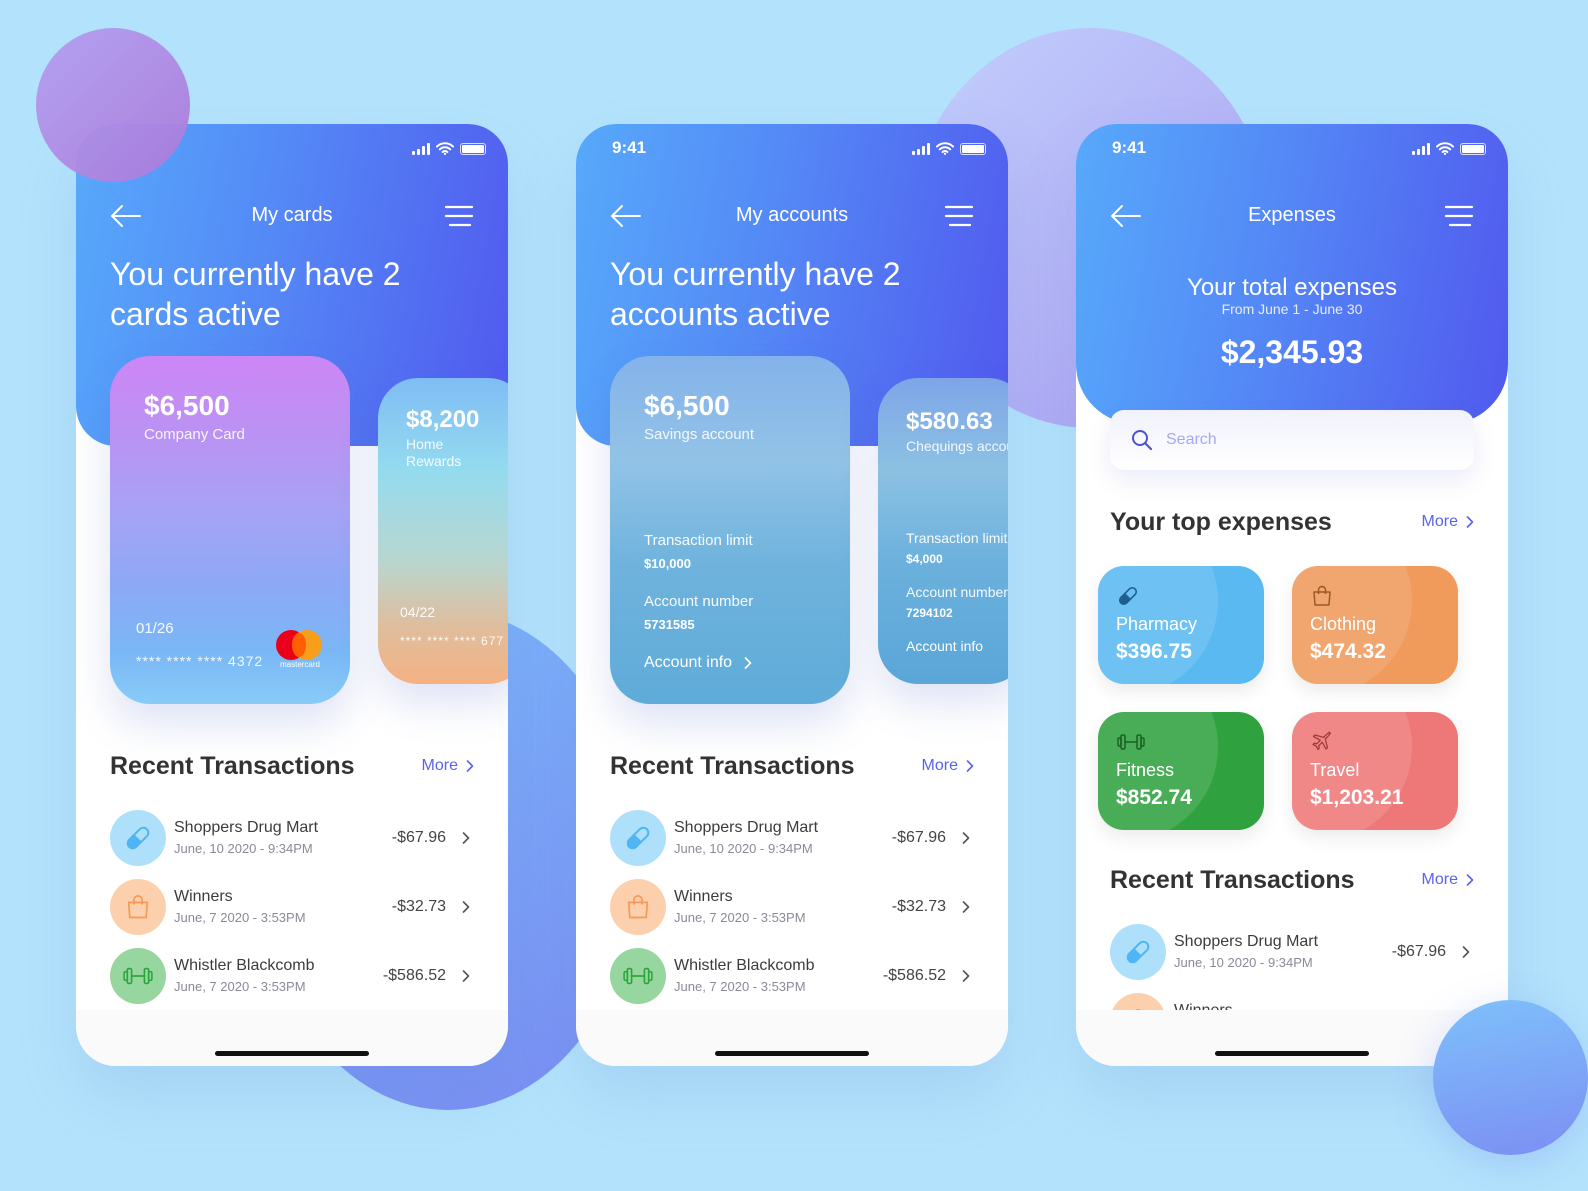 This screenshot has width=1588, height=1191. Describe the element at coordinates (1154, 797) in the screenshot. I see `category-amount: $852.74` at that location.